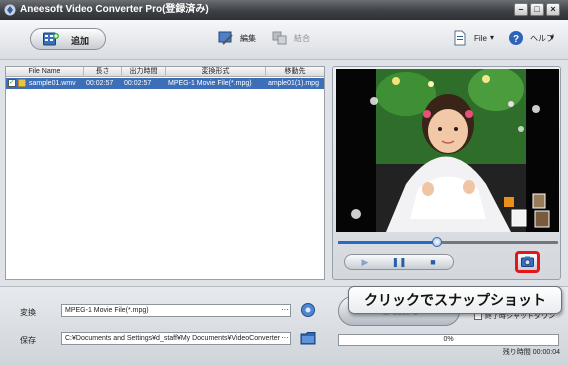 This screenshot has width=568, height=366. Describe the element at coordinates (308, 310) in the screenshot. I see `gear-icon` at that location.